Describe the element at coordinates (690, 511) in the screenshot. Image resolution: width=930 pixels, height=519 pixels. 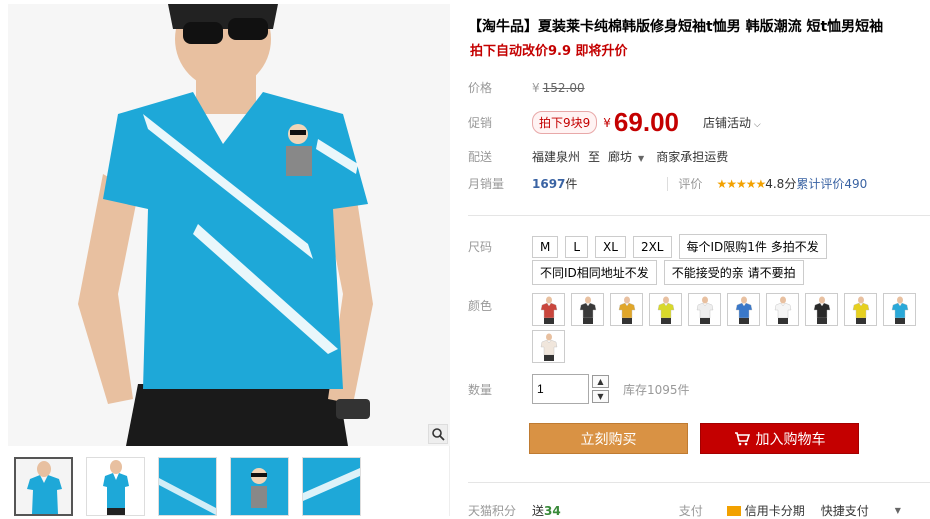
I see `pay-label: 支付` at that location.